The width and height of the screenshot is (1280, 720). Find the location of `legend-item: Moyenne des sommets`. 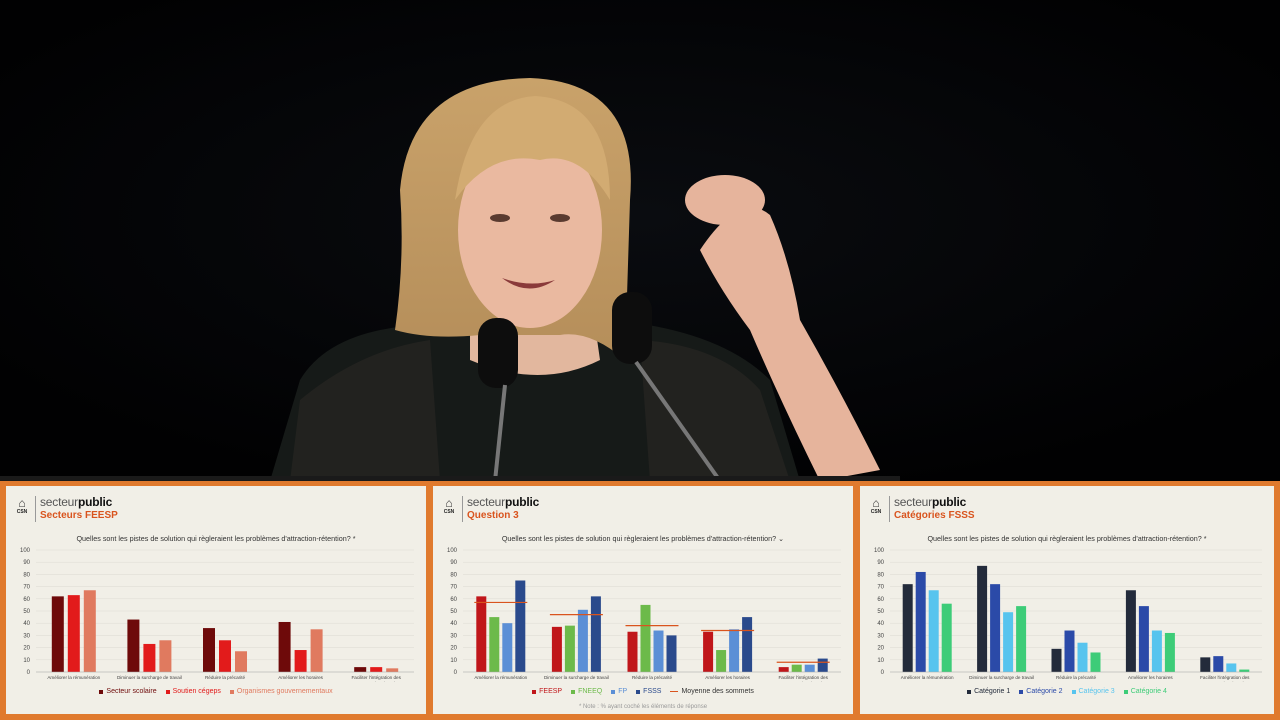

legend-item: Moyenne des sommets is located at coordinates (712, 691).